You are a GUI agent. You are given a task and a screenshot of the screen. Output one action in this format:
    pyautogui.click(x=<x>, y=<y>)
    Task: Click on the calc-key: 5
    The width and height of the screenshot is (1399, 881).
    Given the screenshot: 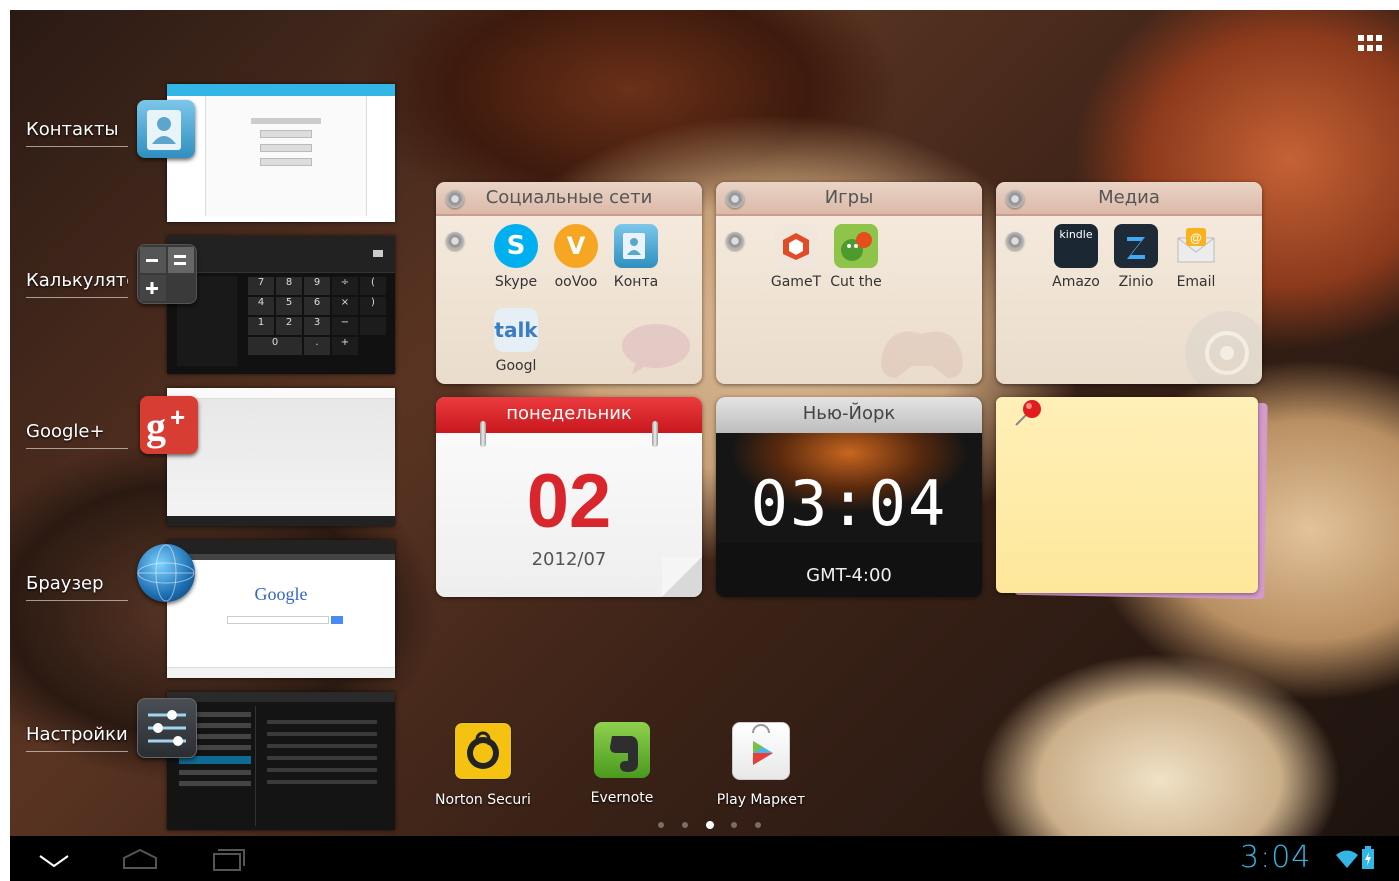 What is the action you would take?
    pyautogui.click(x=289, y=306)
    